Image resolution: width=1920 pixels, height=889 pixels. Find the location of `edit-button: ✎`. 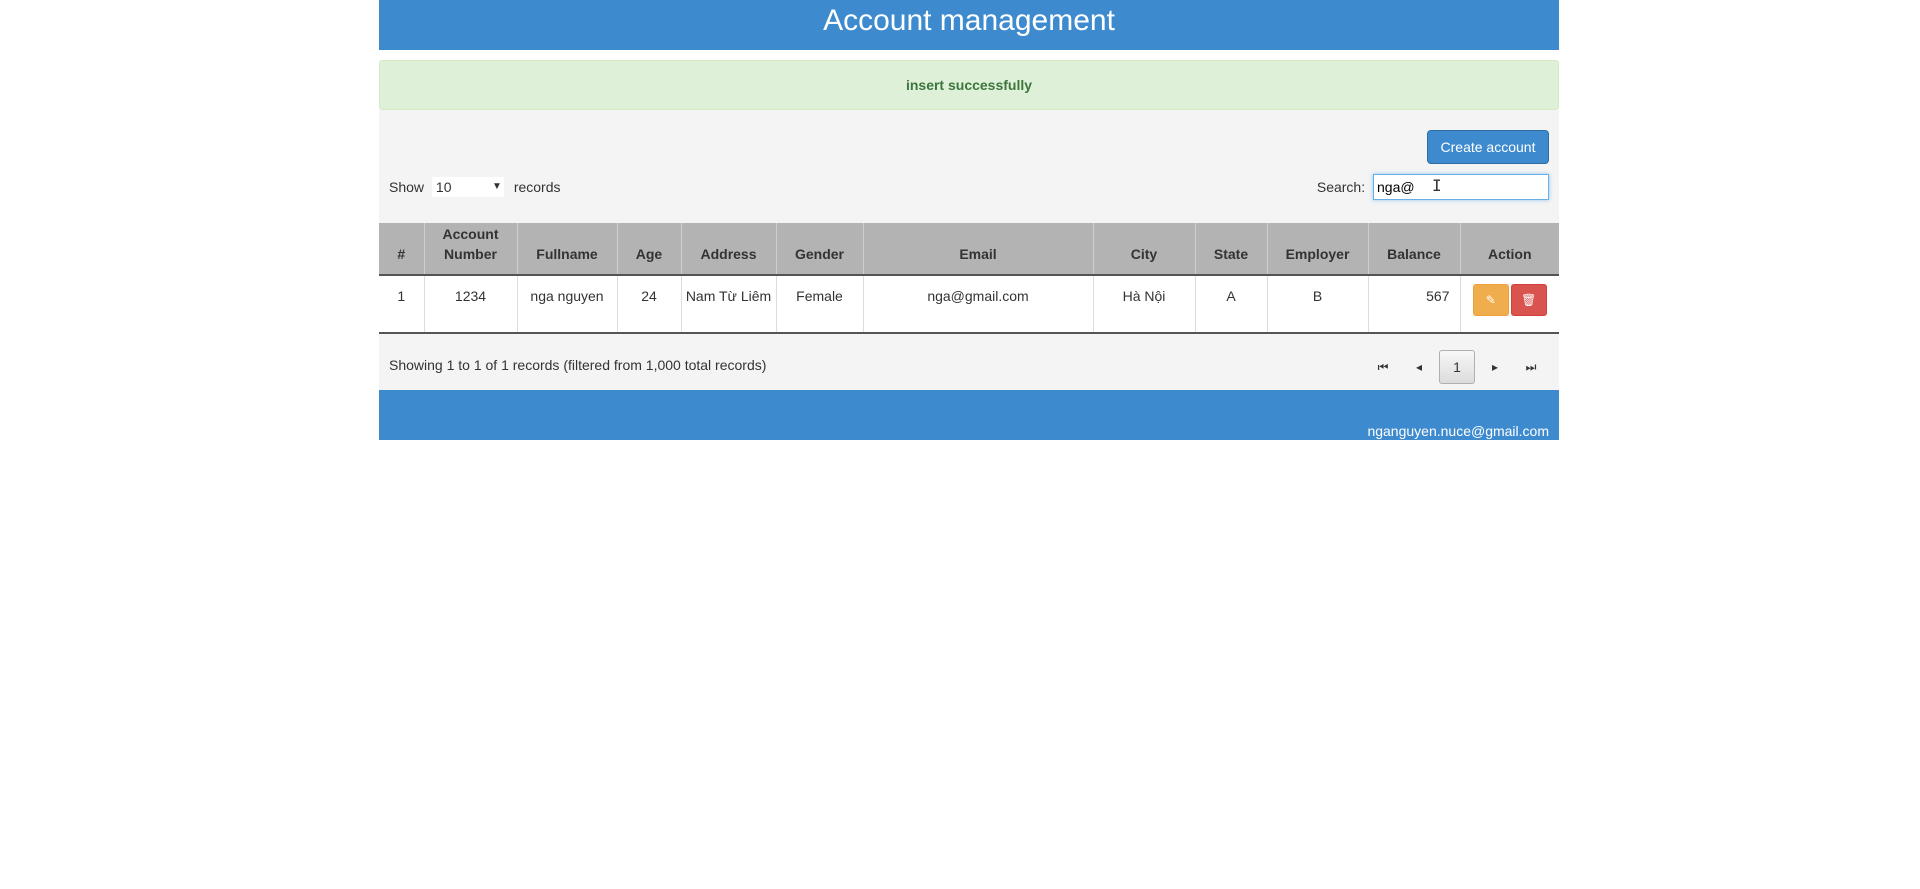

edit-button: ✎ is located at coordinates (1490, 300).